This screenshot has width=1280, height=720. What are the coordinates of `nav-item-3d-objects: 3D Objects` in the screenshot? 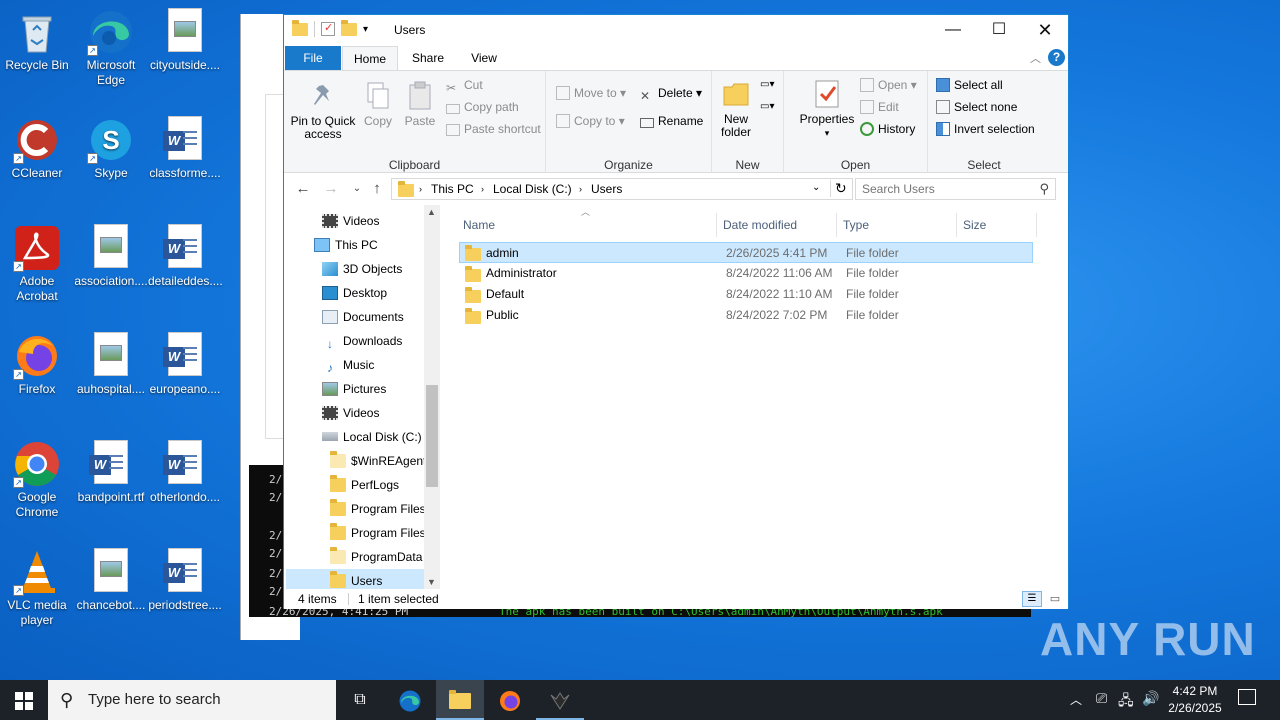 It's located at (362, 269).